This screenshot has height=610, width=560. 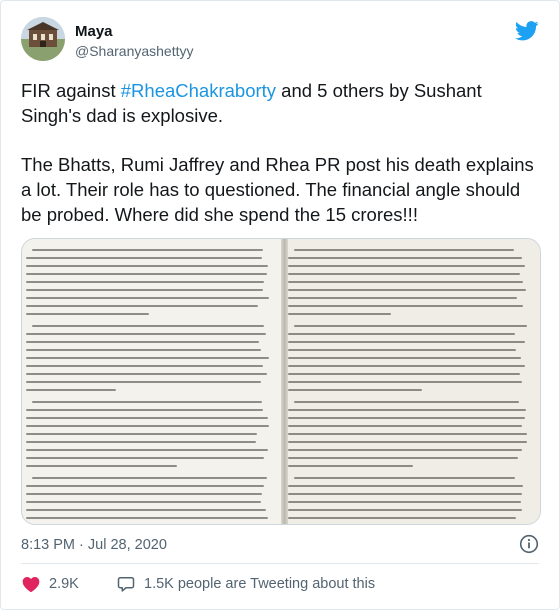 I want to click on speech-bubble-icon, so click(x=126, y=584).